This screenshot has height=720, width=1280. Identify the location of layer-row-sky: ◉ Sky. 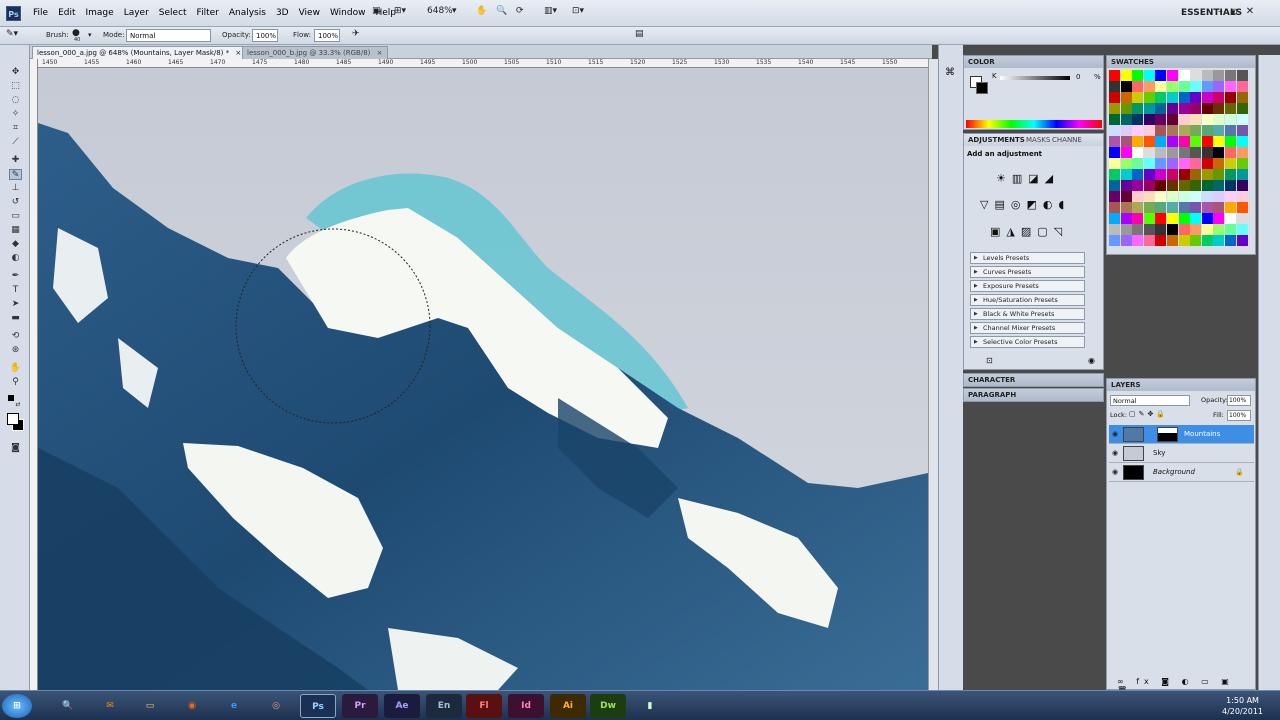
(1181, 453).